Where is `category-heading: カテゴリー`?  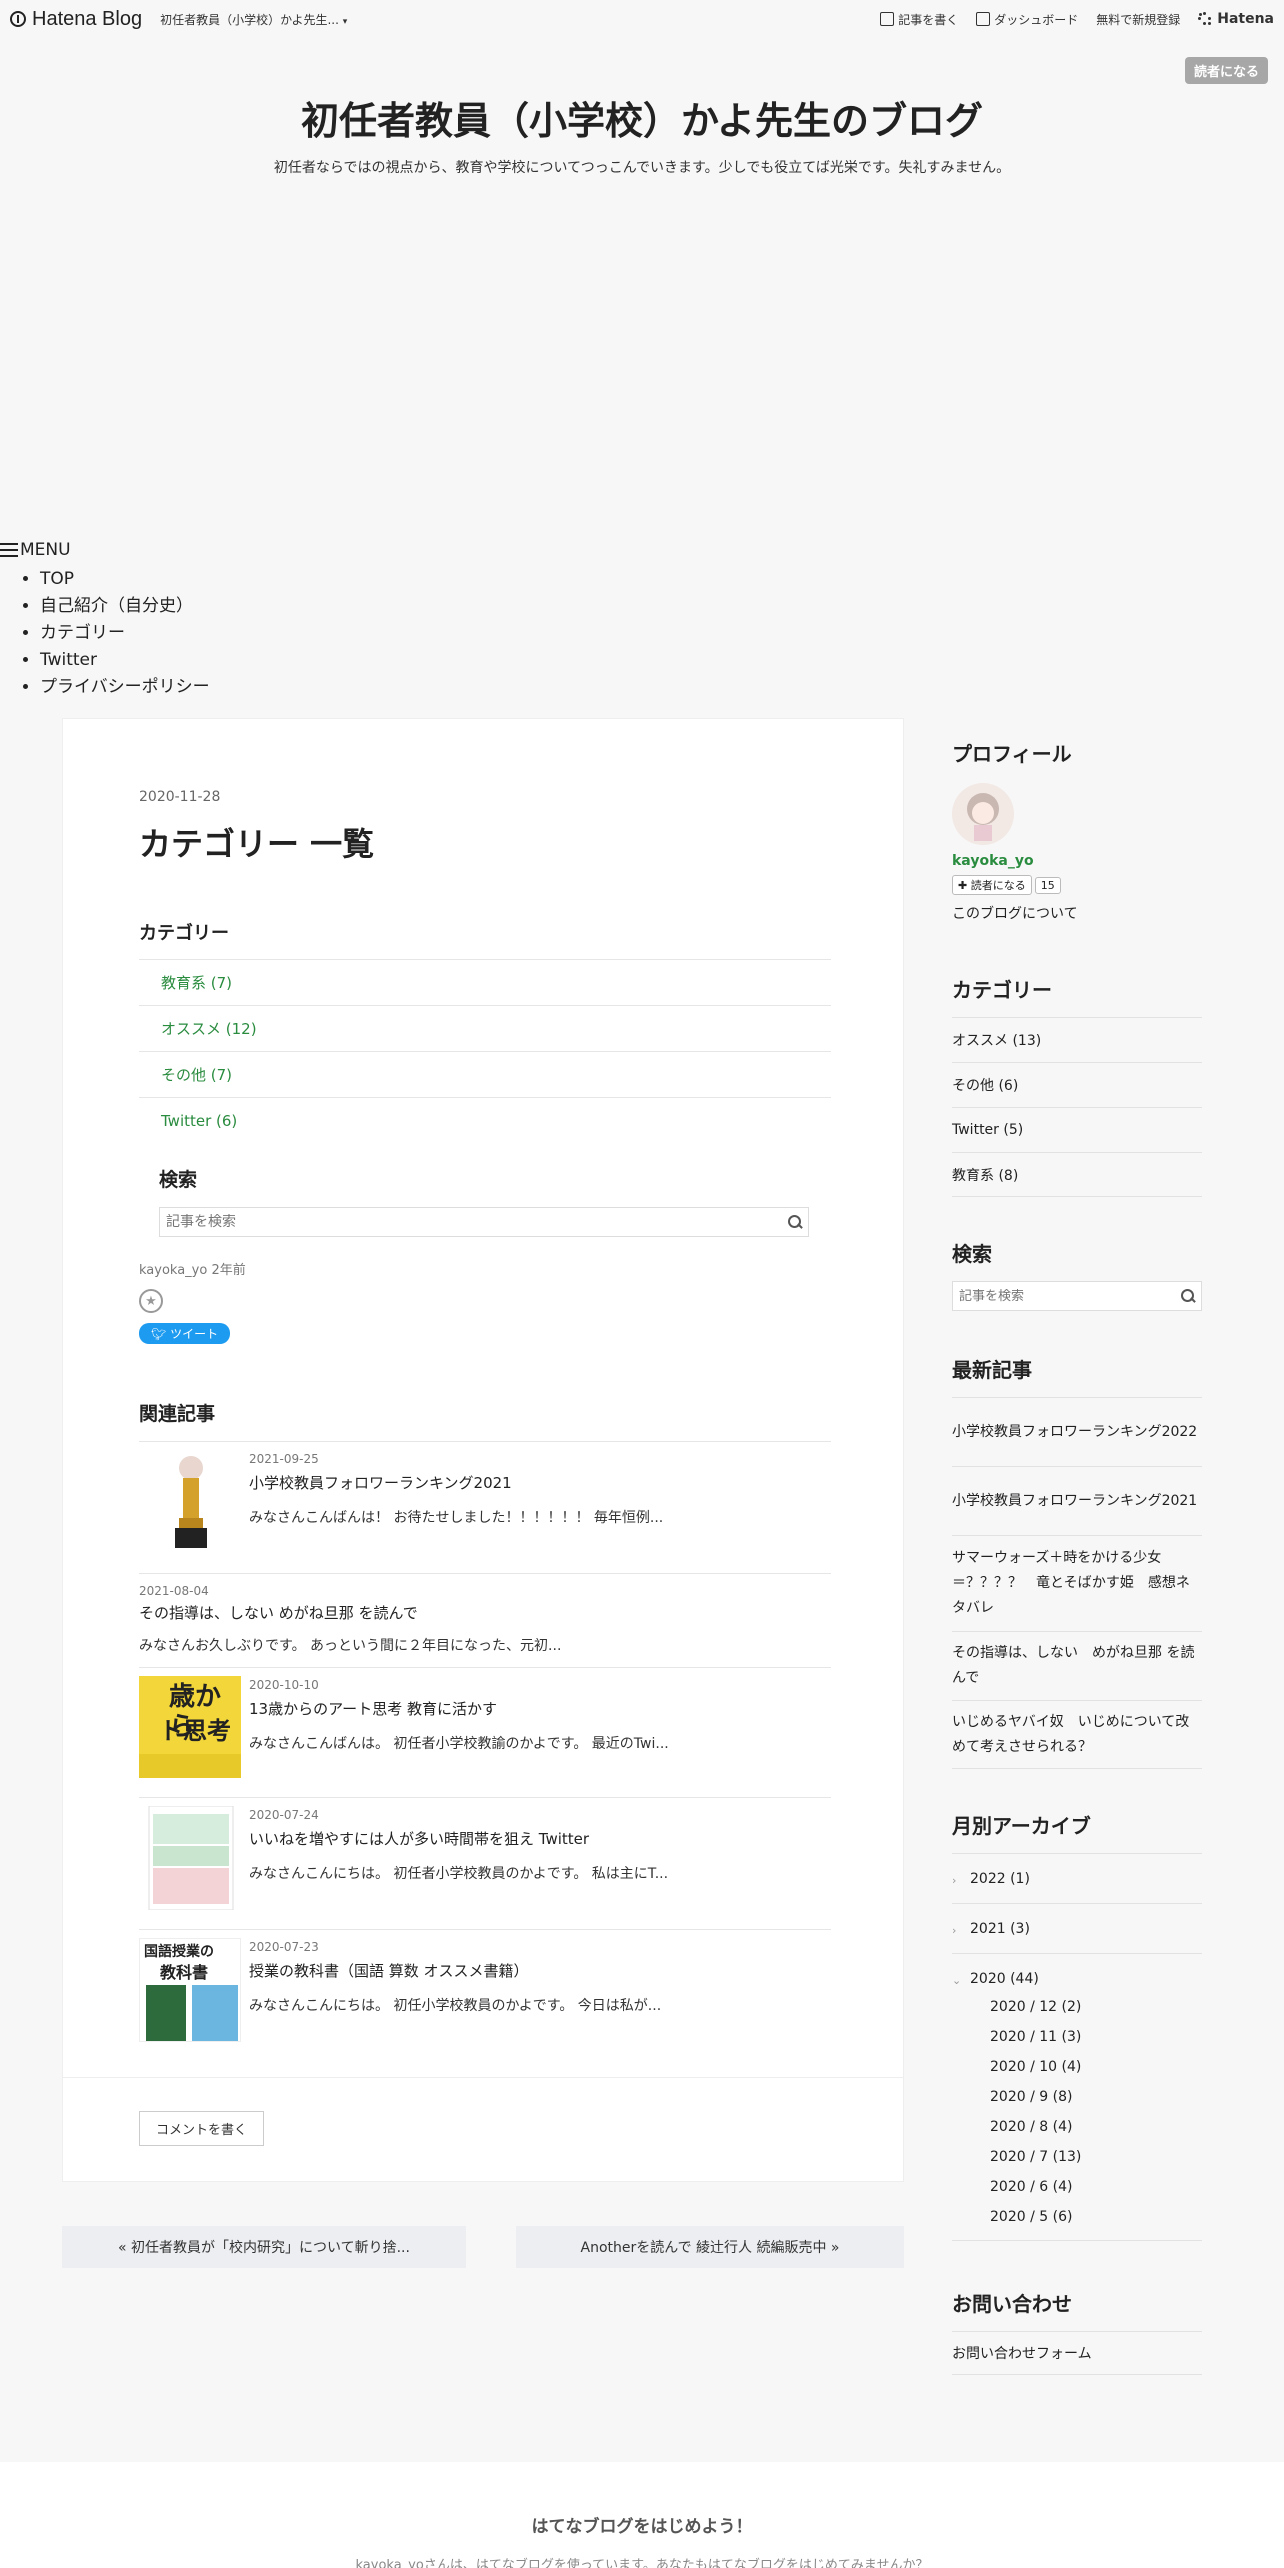
category-heading: カテゴリー is located at coordinates (184, 933).